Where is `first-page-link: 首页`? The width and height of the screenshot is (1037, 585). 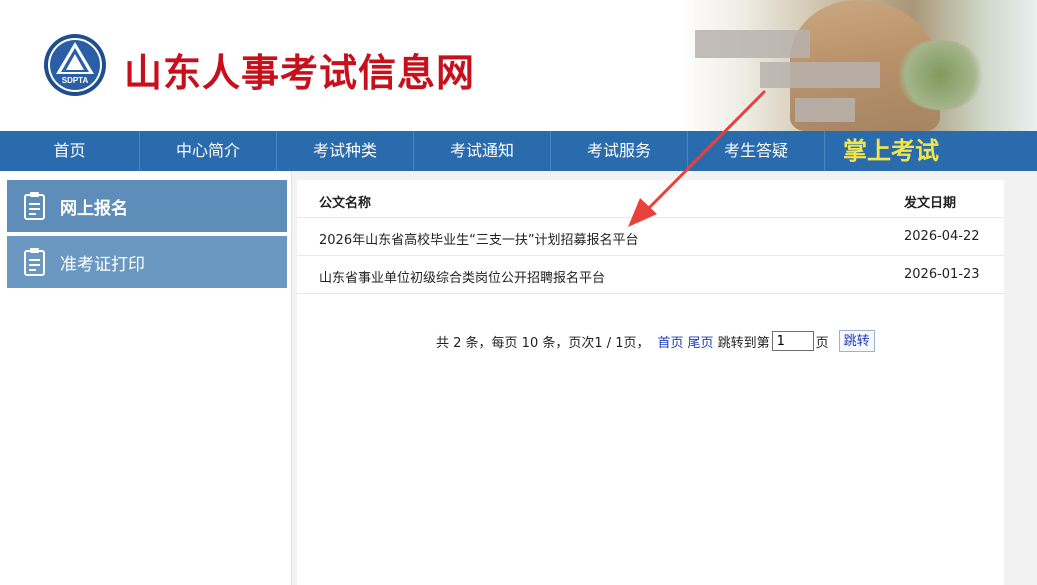
first-page-link: 首页 is located at coordinates (671, 341).